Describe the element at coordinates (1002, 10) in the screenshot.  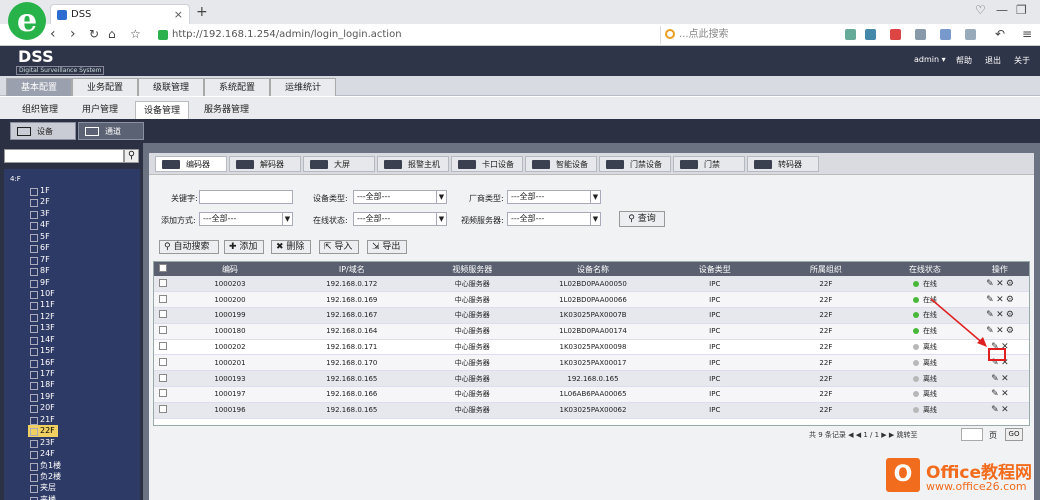
I see `minimize-icon: —` at that location.